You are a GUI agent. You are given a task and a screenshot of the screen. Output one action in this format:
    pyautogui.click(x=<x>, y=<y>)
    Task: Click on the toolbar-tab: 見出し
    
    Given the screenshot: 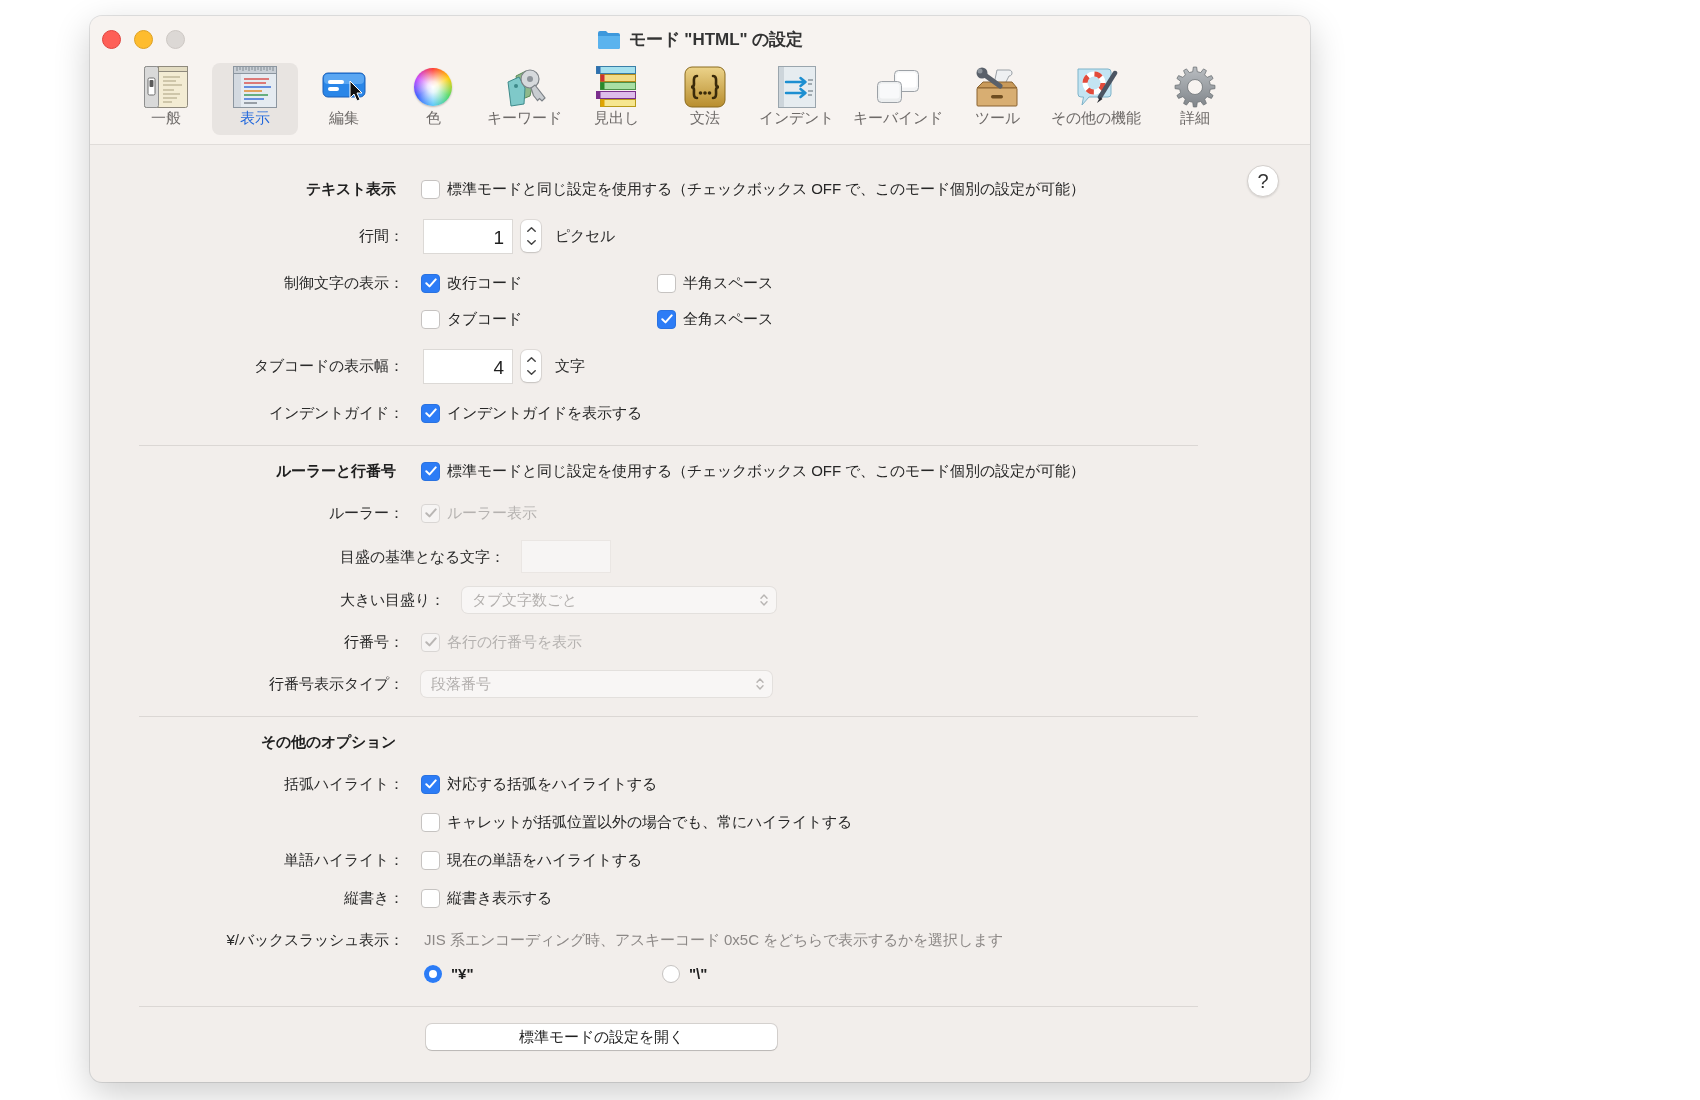 What is the action you would take?
    pyautogui.click(x=616, y=99)
    